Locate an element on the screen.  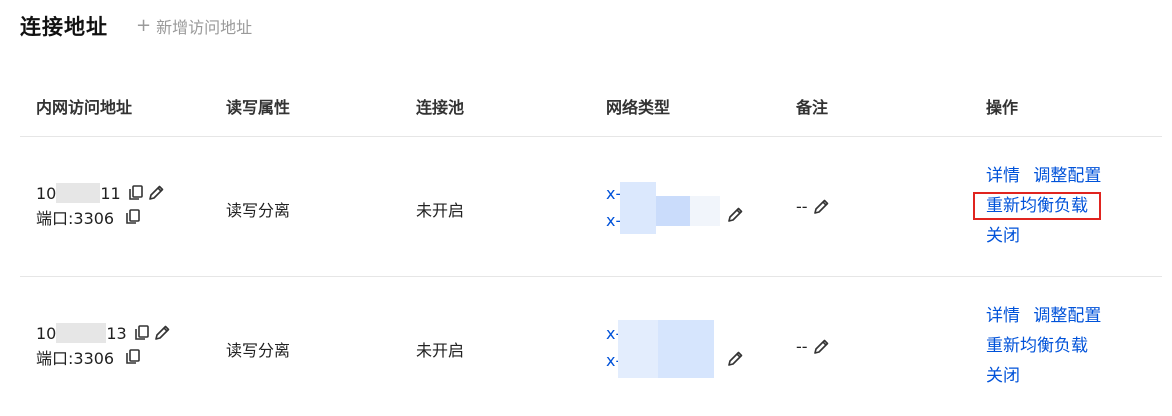
add-address-button: + 新增访问地址 is located at coordinates (194, 26).